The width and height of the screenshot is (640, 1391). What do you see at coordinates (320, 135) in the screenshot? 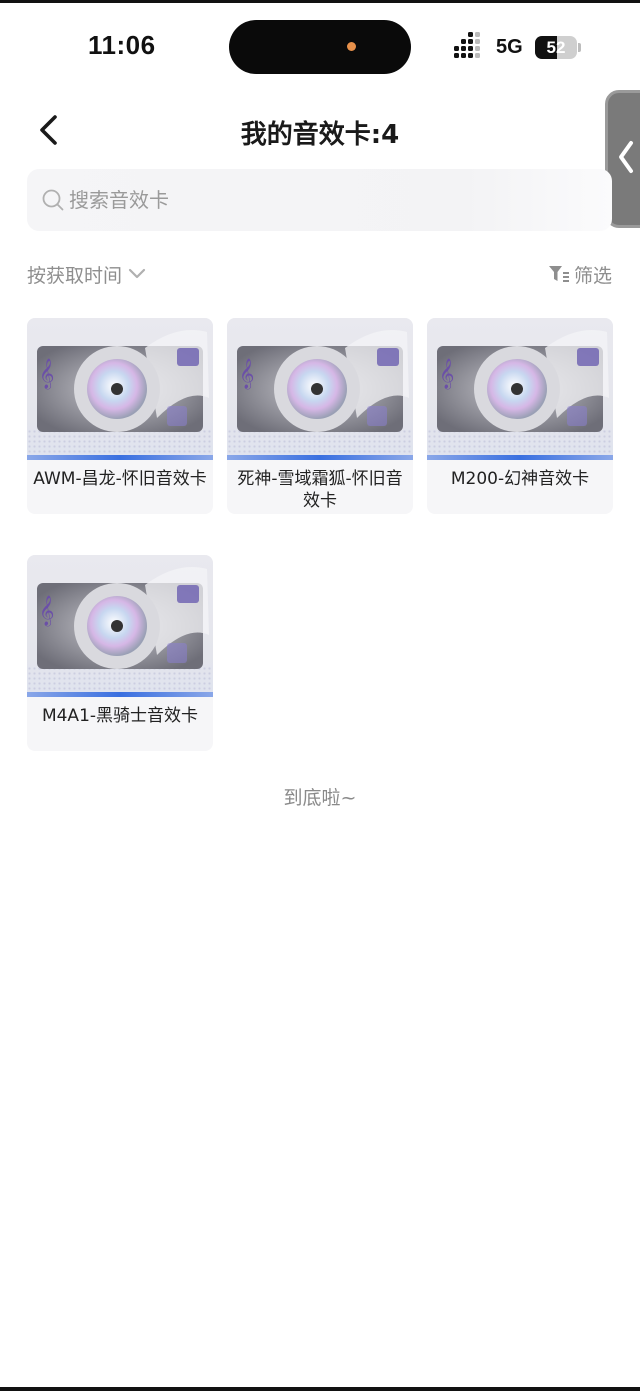
I see `page-title: 我的音效卡:4` at bounding box center [320, 135].